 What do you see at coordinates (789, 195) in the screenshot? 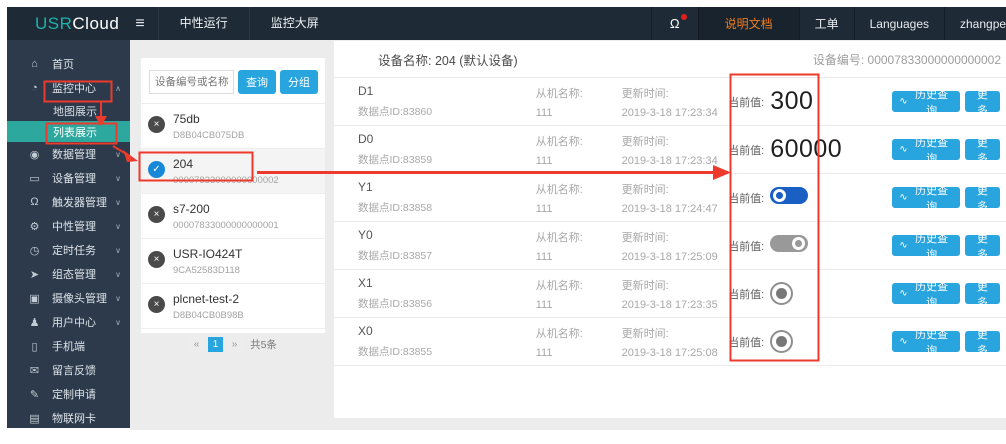
I see `value-toggle-on` at bounding box center [789, 195].